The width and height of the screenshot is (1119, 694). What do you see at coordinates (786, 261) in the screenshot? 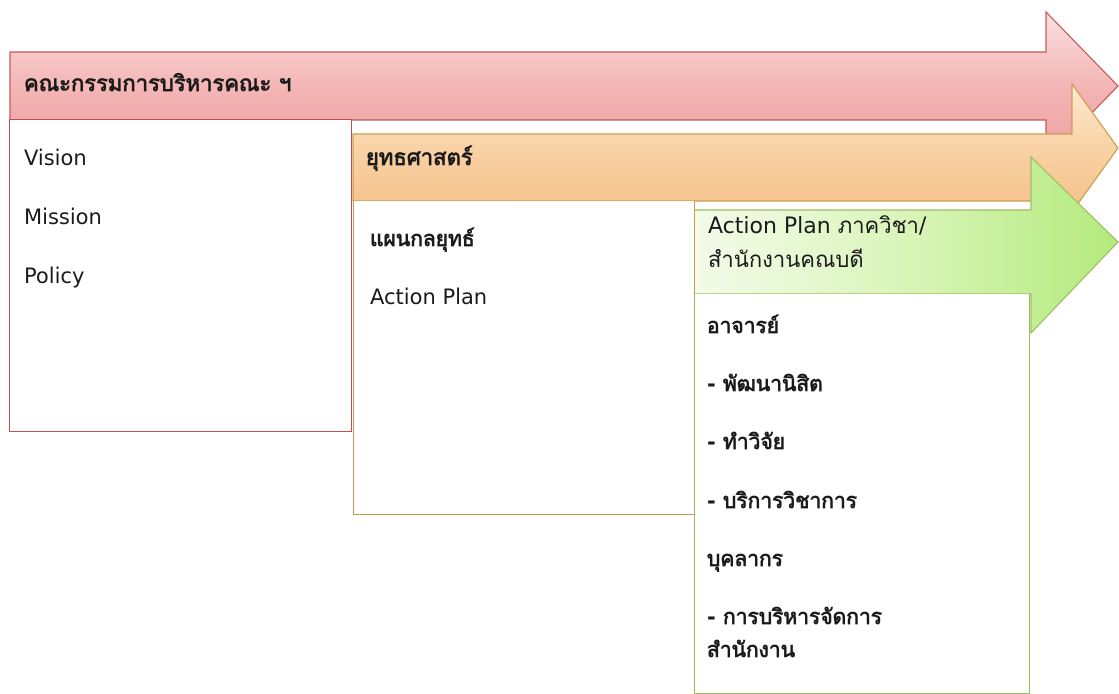
I see `arrow-action-plan-label-line2: สำนักงานคณบดี` at bounding box center [786, 261].